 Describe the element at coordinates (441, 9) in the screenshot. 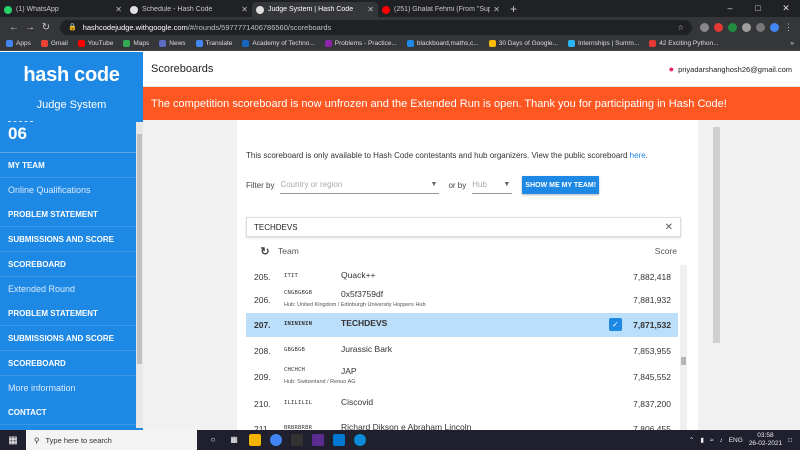

I see `browser-tab: (251) Ghalat Fehmi (From "Supe ✕` at that location.